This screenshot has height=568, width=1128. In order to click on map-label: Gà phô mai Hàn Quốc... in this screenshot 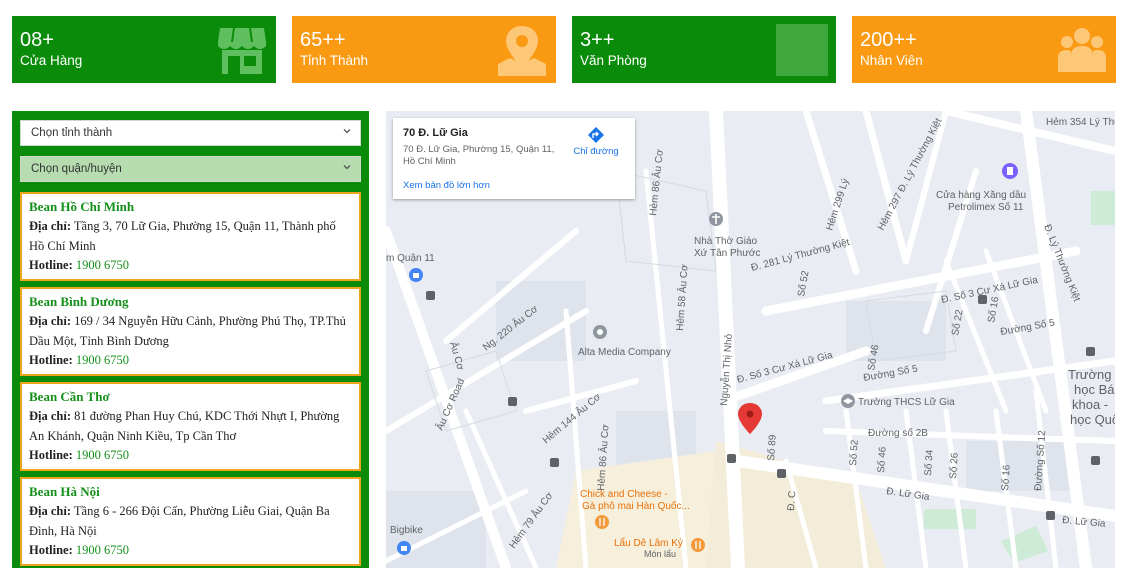, I will do `click(636, 506)`.